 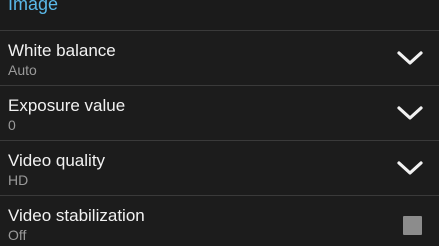 I want to click on setting-title: Video stabilization, so click(x=76, y=215).